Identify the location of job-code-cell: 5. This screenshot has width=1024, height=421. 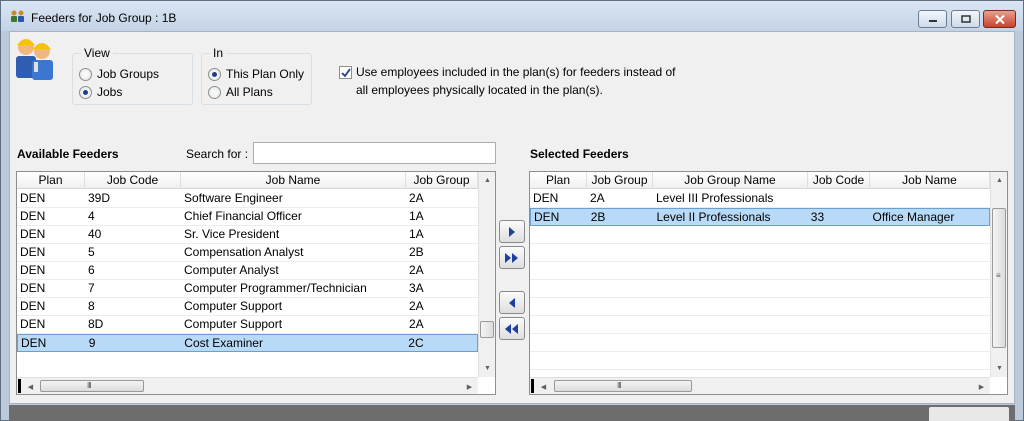
(91, 252).